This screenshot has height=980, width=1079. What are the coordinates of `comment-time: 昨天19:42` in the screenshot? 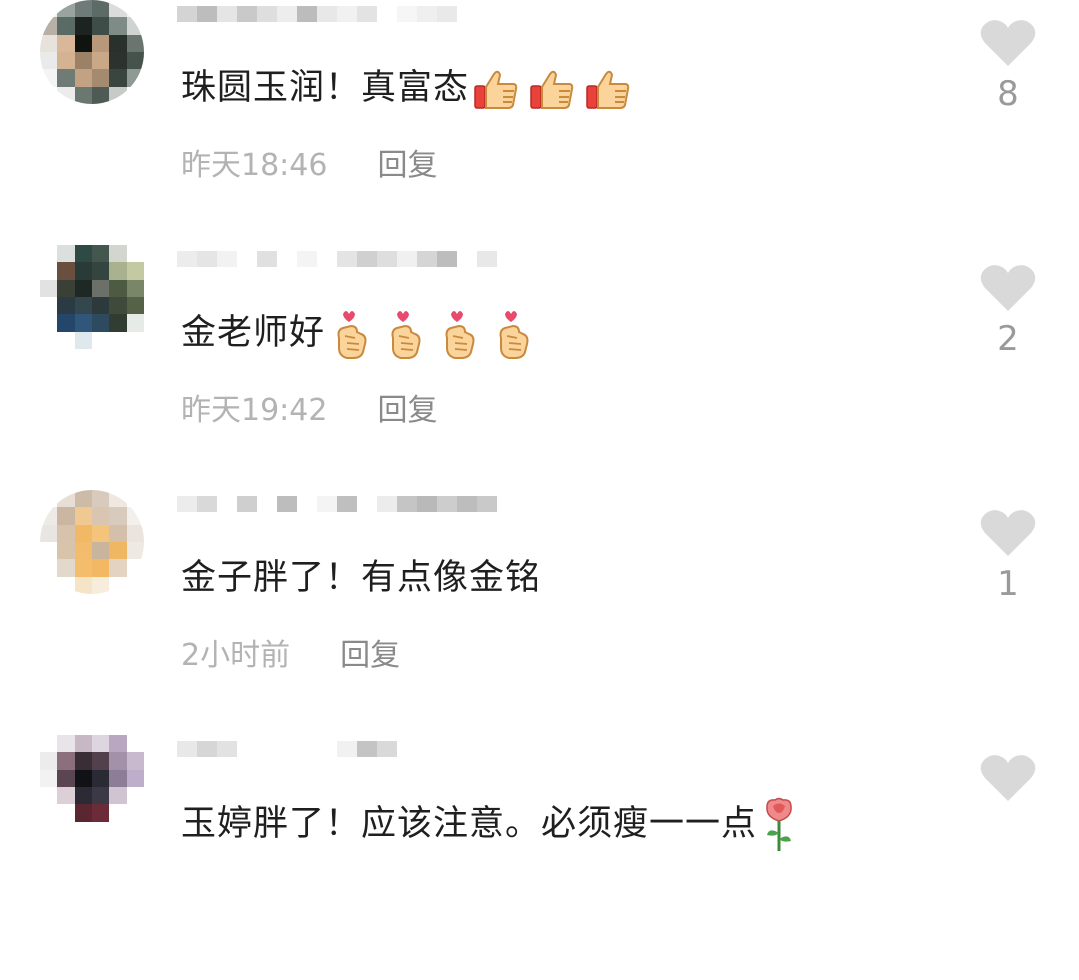 It's located at (254, 410).